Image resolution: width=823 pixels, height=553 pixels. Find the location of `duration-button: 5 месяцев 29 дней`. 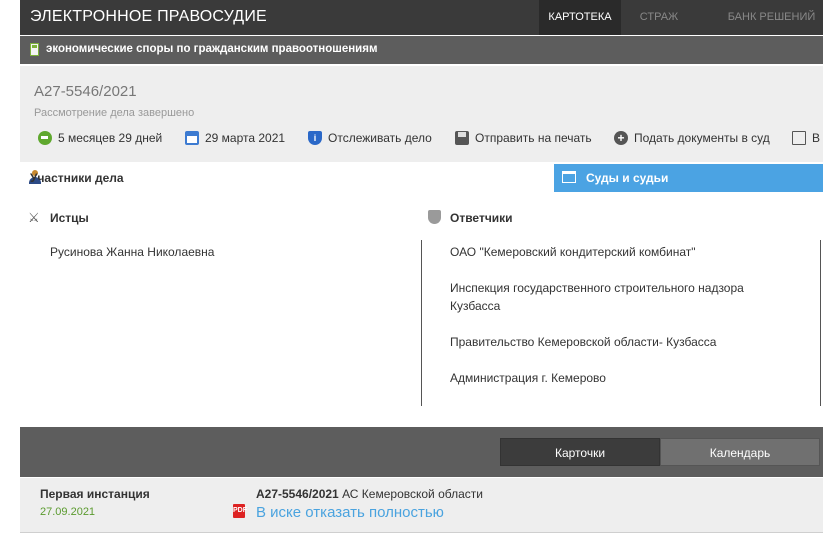

duration-button: 5 месяцев 29 дней is located at coordinates (100, 138).